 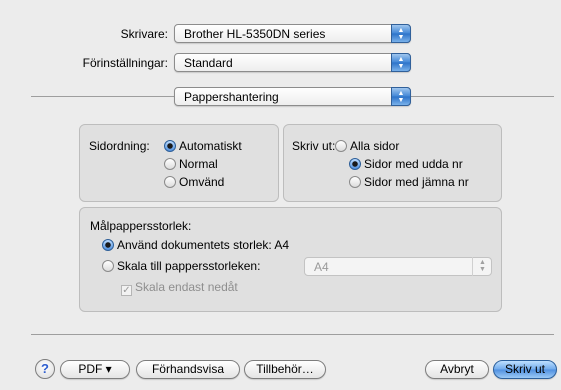 I want to click on radio-page-order-automatic: Automatiskt, so click(x=203, y=146).